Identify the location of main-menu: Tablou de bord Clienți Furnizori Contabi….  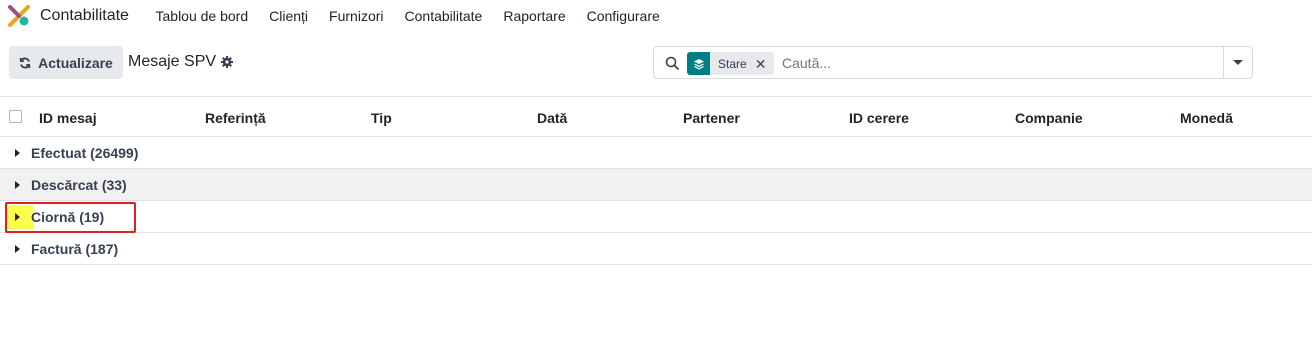
(407, 16).